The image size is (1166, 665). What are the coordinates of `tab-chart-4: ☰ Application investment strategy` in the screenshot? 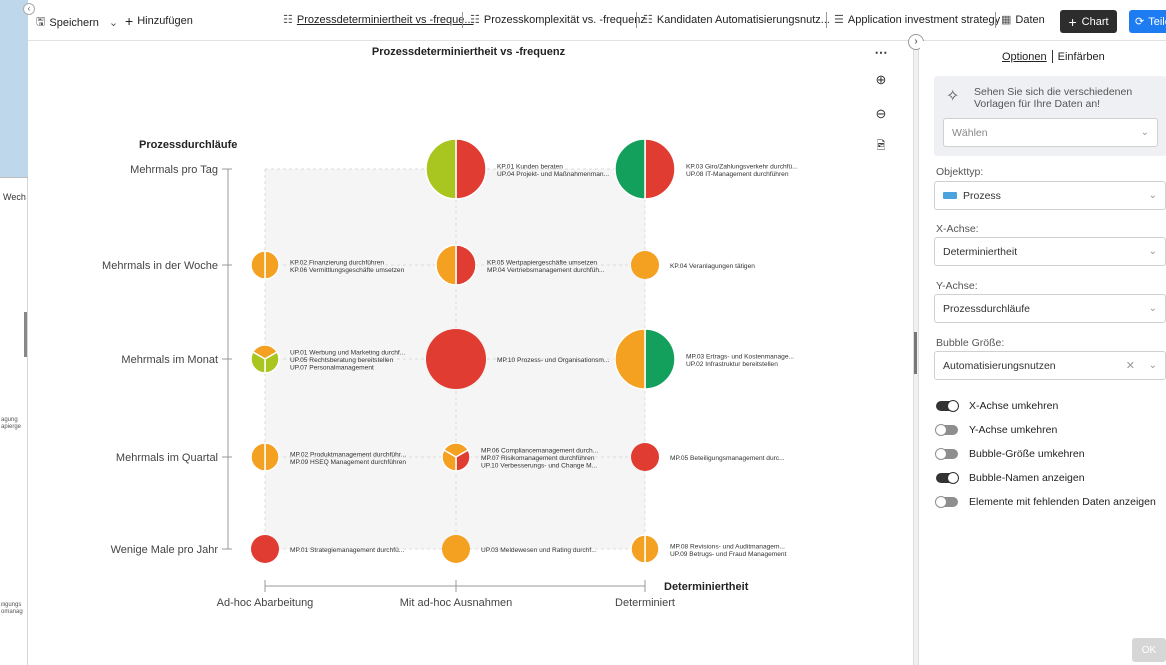 It's located at (917, 20).